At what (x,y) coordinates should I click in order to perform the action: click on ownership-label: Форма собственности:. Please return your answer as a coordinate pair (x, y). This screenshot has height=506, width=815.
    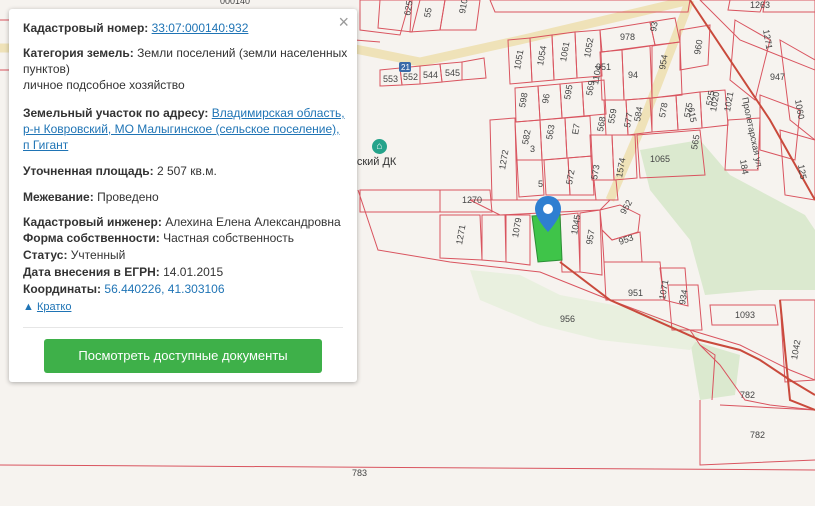
    Looking at the image, I should click on (91, 238).